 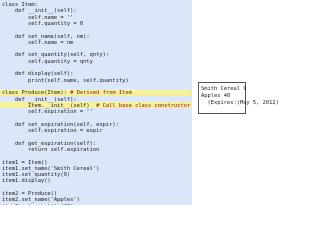 I want to click on code-text: item1.set_quantity(9), so click(x=36, y=175).